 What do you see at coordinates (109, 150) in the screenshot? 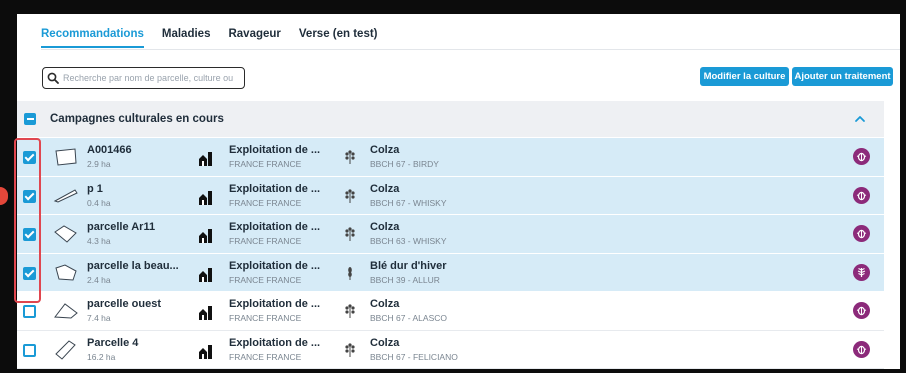
I see `parcel-name: A001466` at bounding box center [109, 150].